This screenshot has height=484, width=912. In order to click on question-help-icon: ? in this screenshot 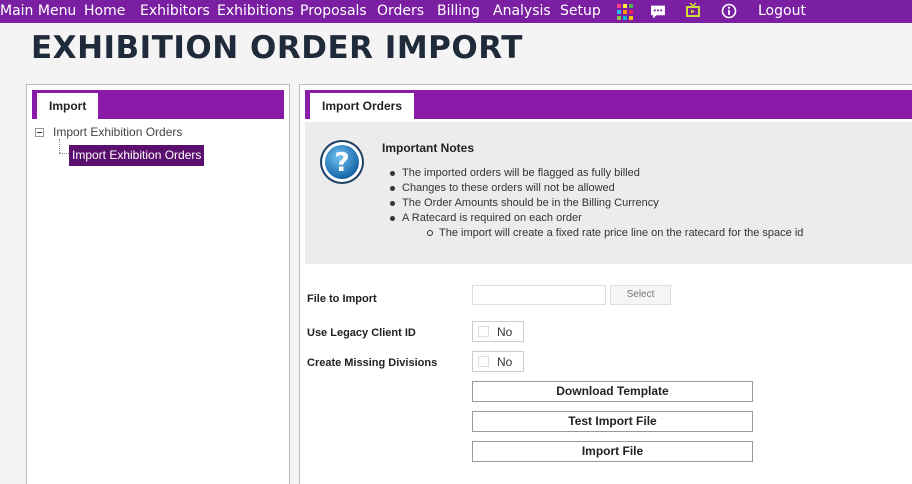, I will do `click(342, 162)`.